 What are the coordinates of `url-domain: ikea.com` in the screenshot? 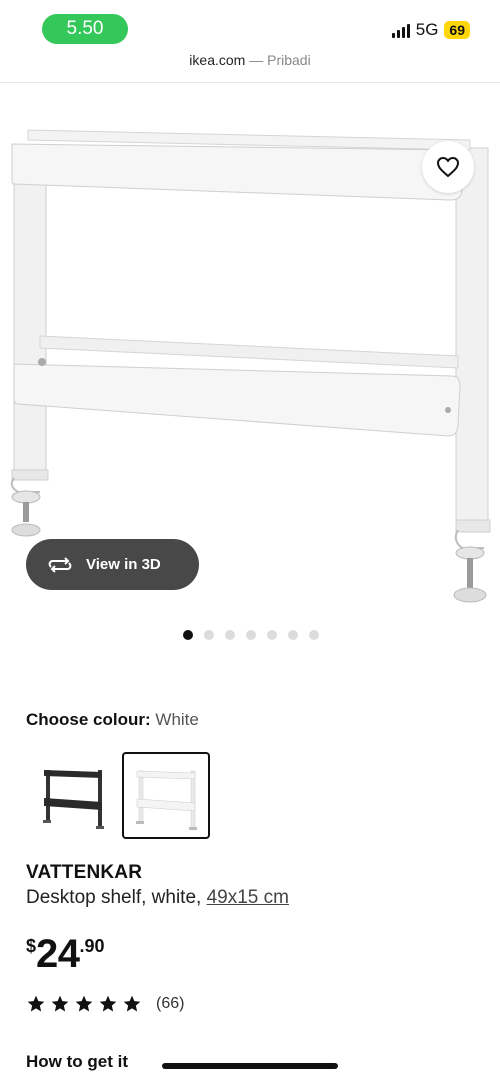 It's located at (217, 60).